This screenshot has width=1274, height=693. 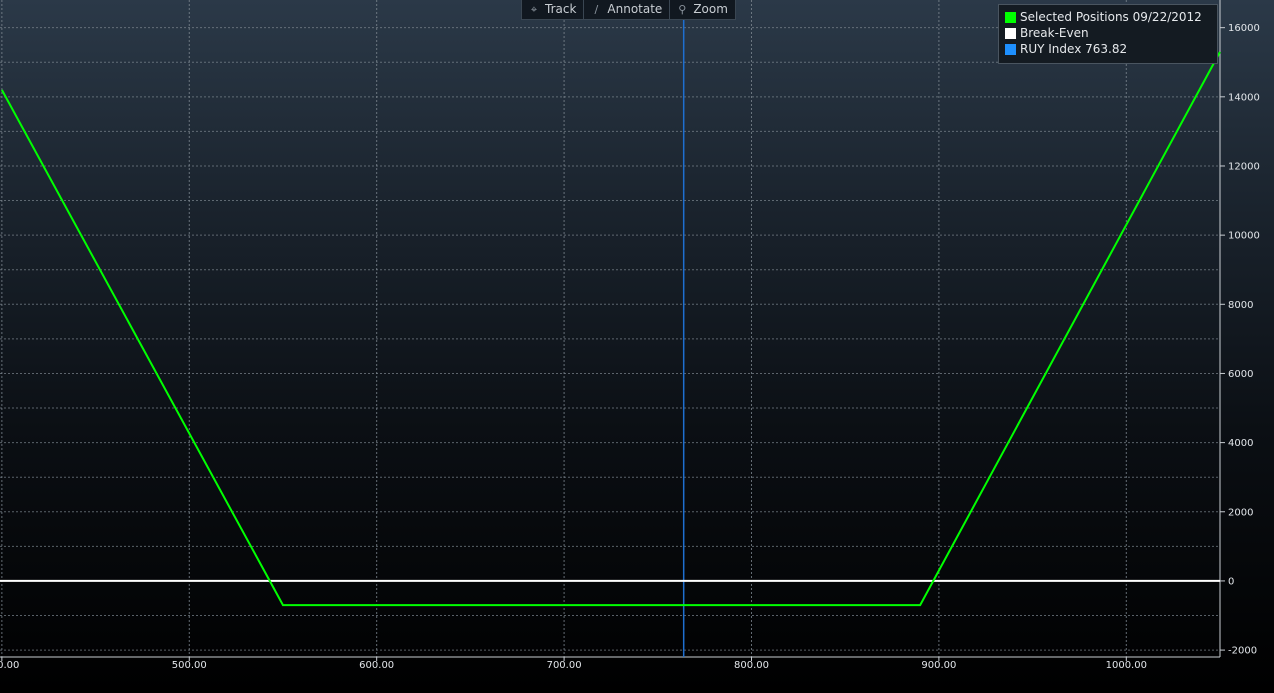 What do you see at coordinates (1054, 33) in the screenshot?
I see `legend-label: Break-Even` at bounding box center [1054, 33].